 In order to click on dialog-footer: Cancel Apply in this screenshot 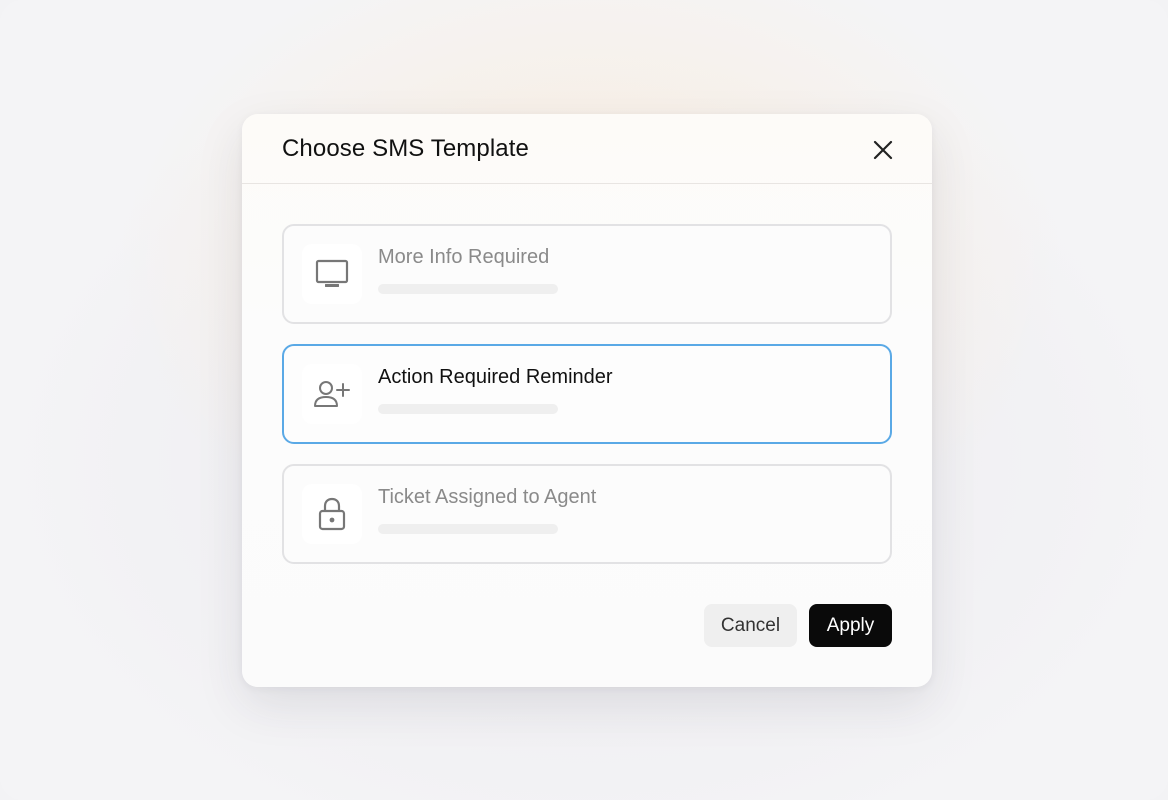, I will do `click(798, 625)`.